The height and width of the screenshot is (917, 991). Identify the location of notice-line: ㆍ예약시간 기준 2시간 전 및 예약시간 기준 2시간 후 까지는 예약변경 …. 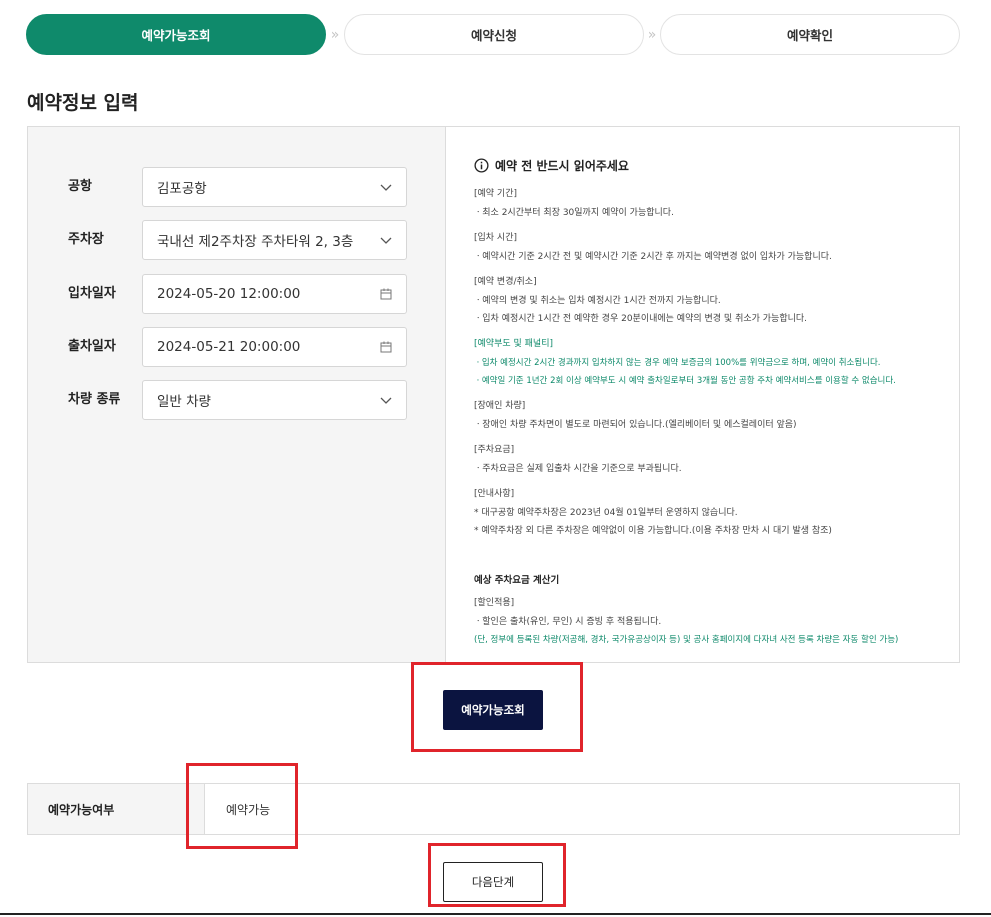
(653, 257).